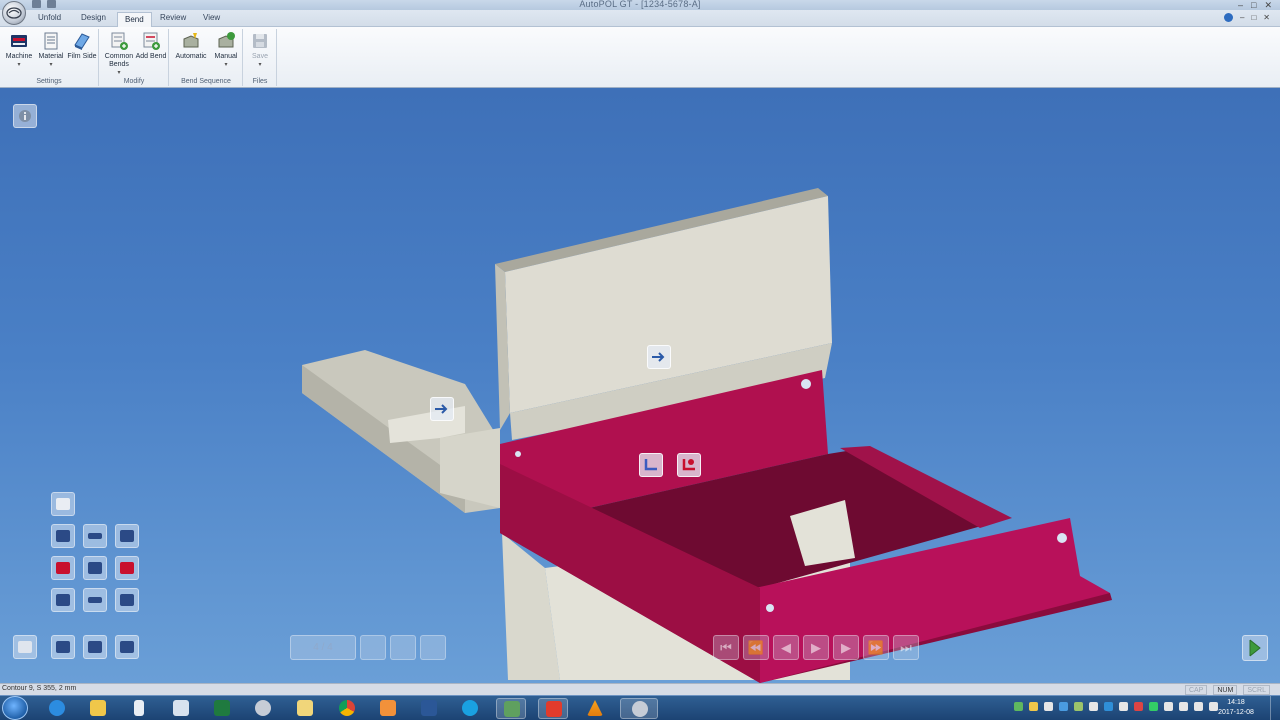 The image size is (1280, 720). I want to click on die-tool-model, so click(401, 431).